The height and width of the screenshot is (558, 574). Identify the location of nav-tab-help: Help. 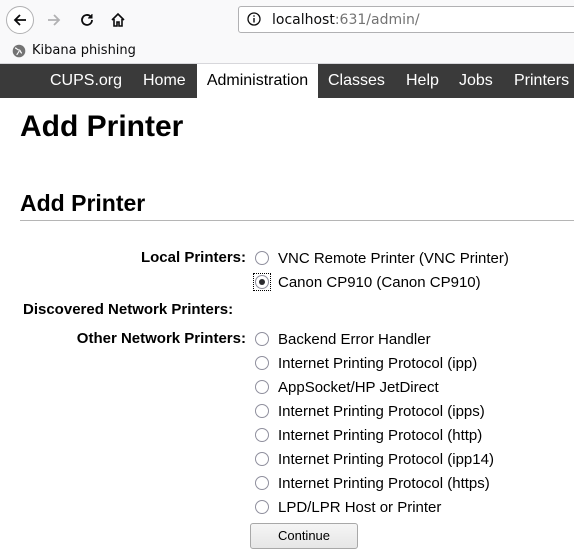
(422, 81).